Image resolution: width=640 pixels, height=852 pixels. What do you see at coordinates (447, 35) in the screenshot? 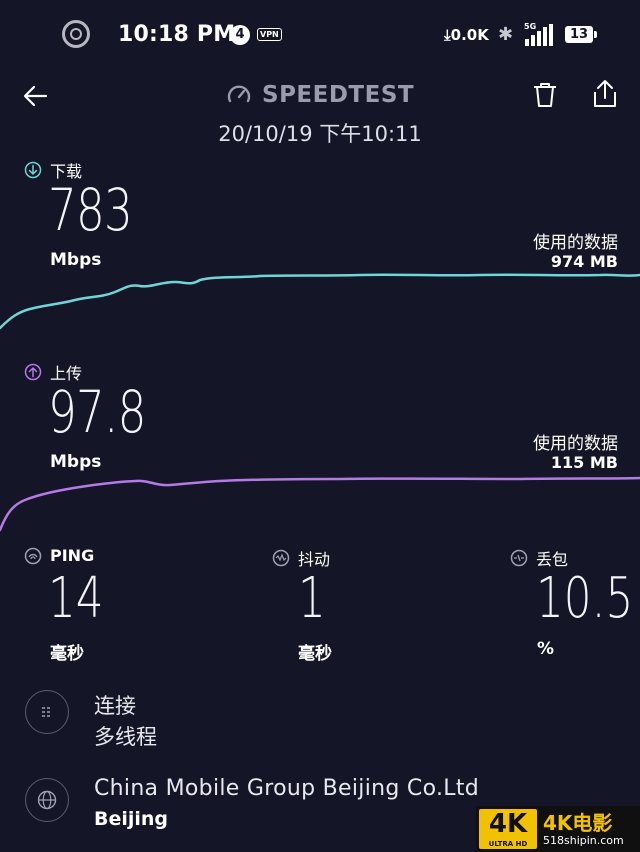
I see `download-arrow-icon: ⤓` at bounding box center [447, 35].